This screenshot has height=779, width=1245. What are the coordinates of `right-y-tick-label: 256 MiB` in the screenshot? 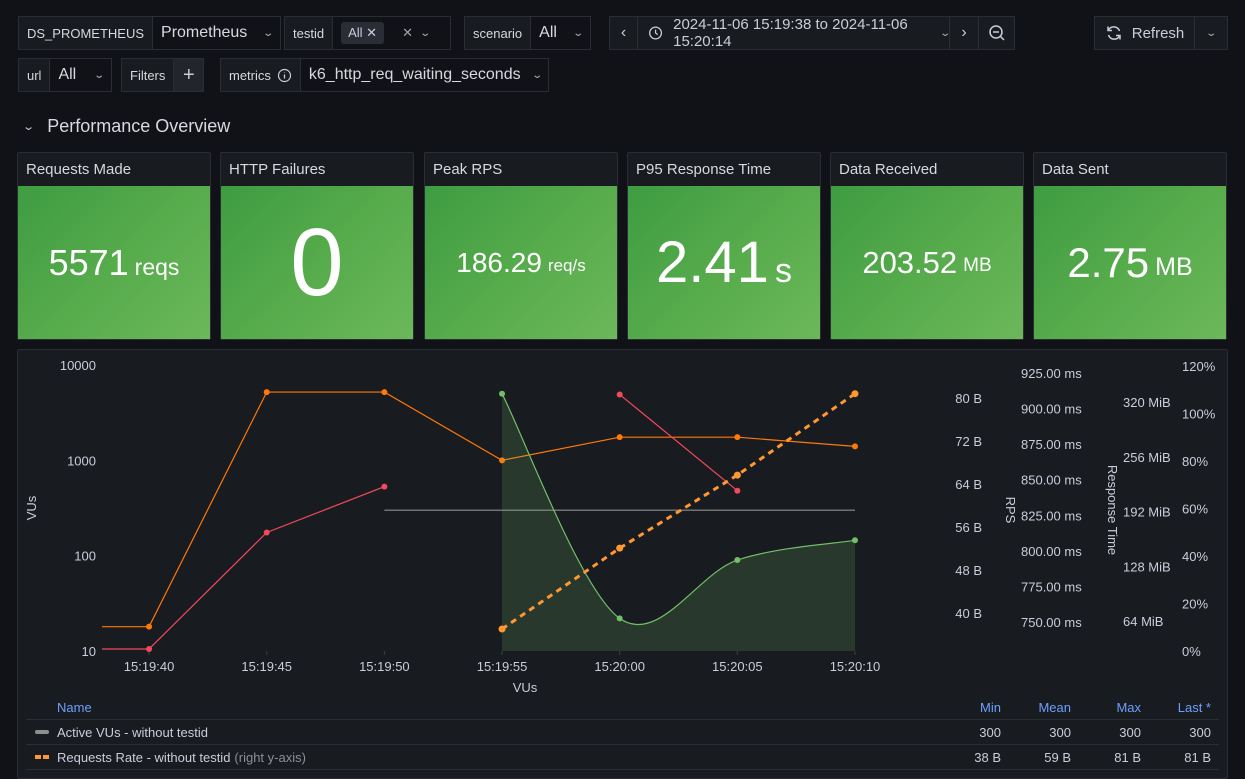 It's located at (1147, 457).